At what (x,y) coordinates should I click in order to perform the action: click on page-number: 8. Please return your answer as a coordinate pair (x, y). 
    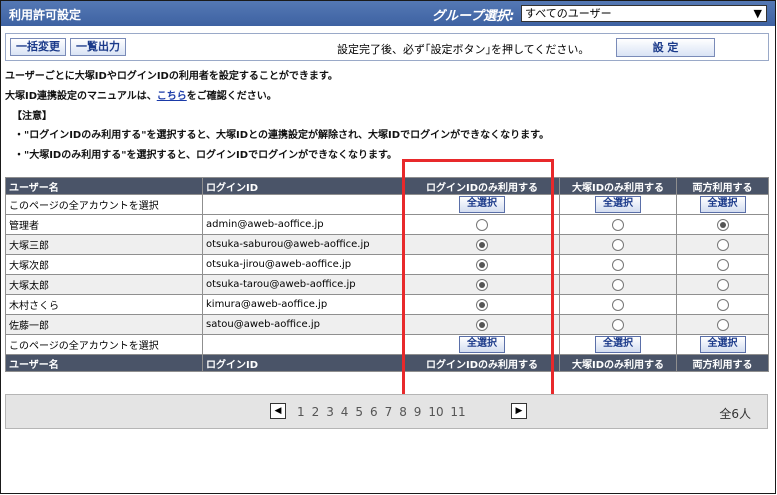
    Looking at the image, I should click on (403, 412).